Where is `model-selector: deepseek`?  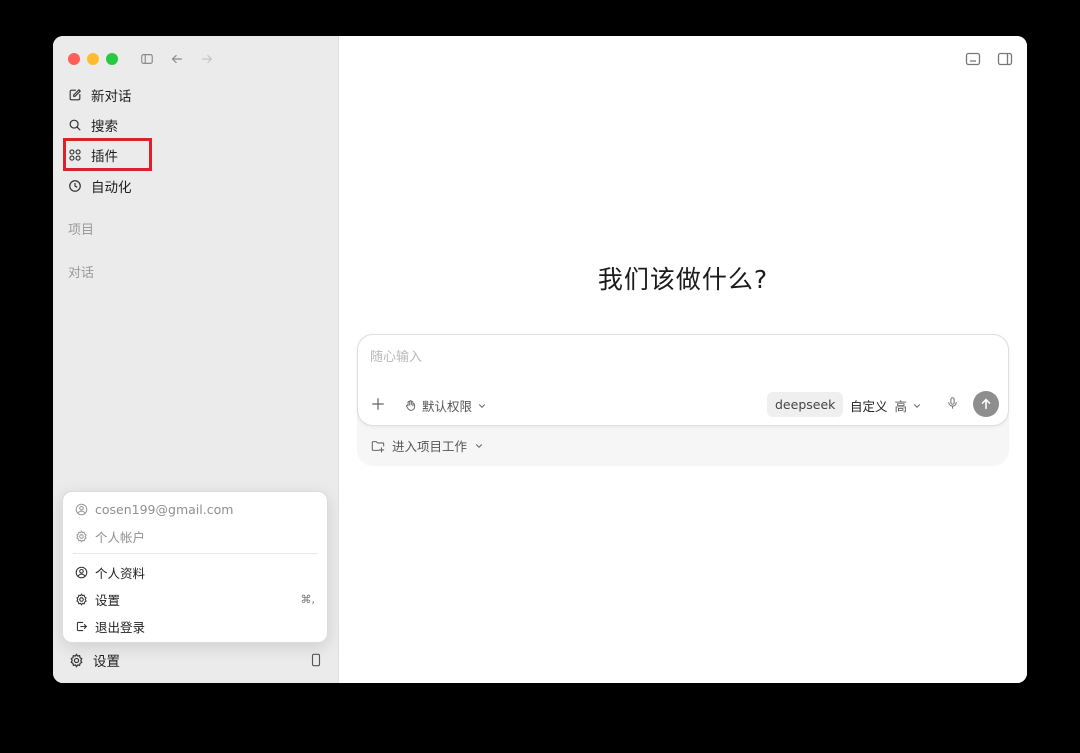 model-selector: deepseek is located at coordinates (805, 404).